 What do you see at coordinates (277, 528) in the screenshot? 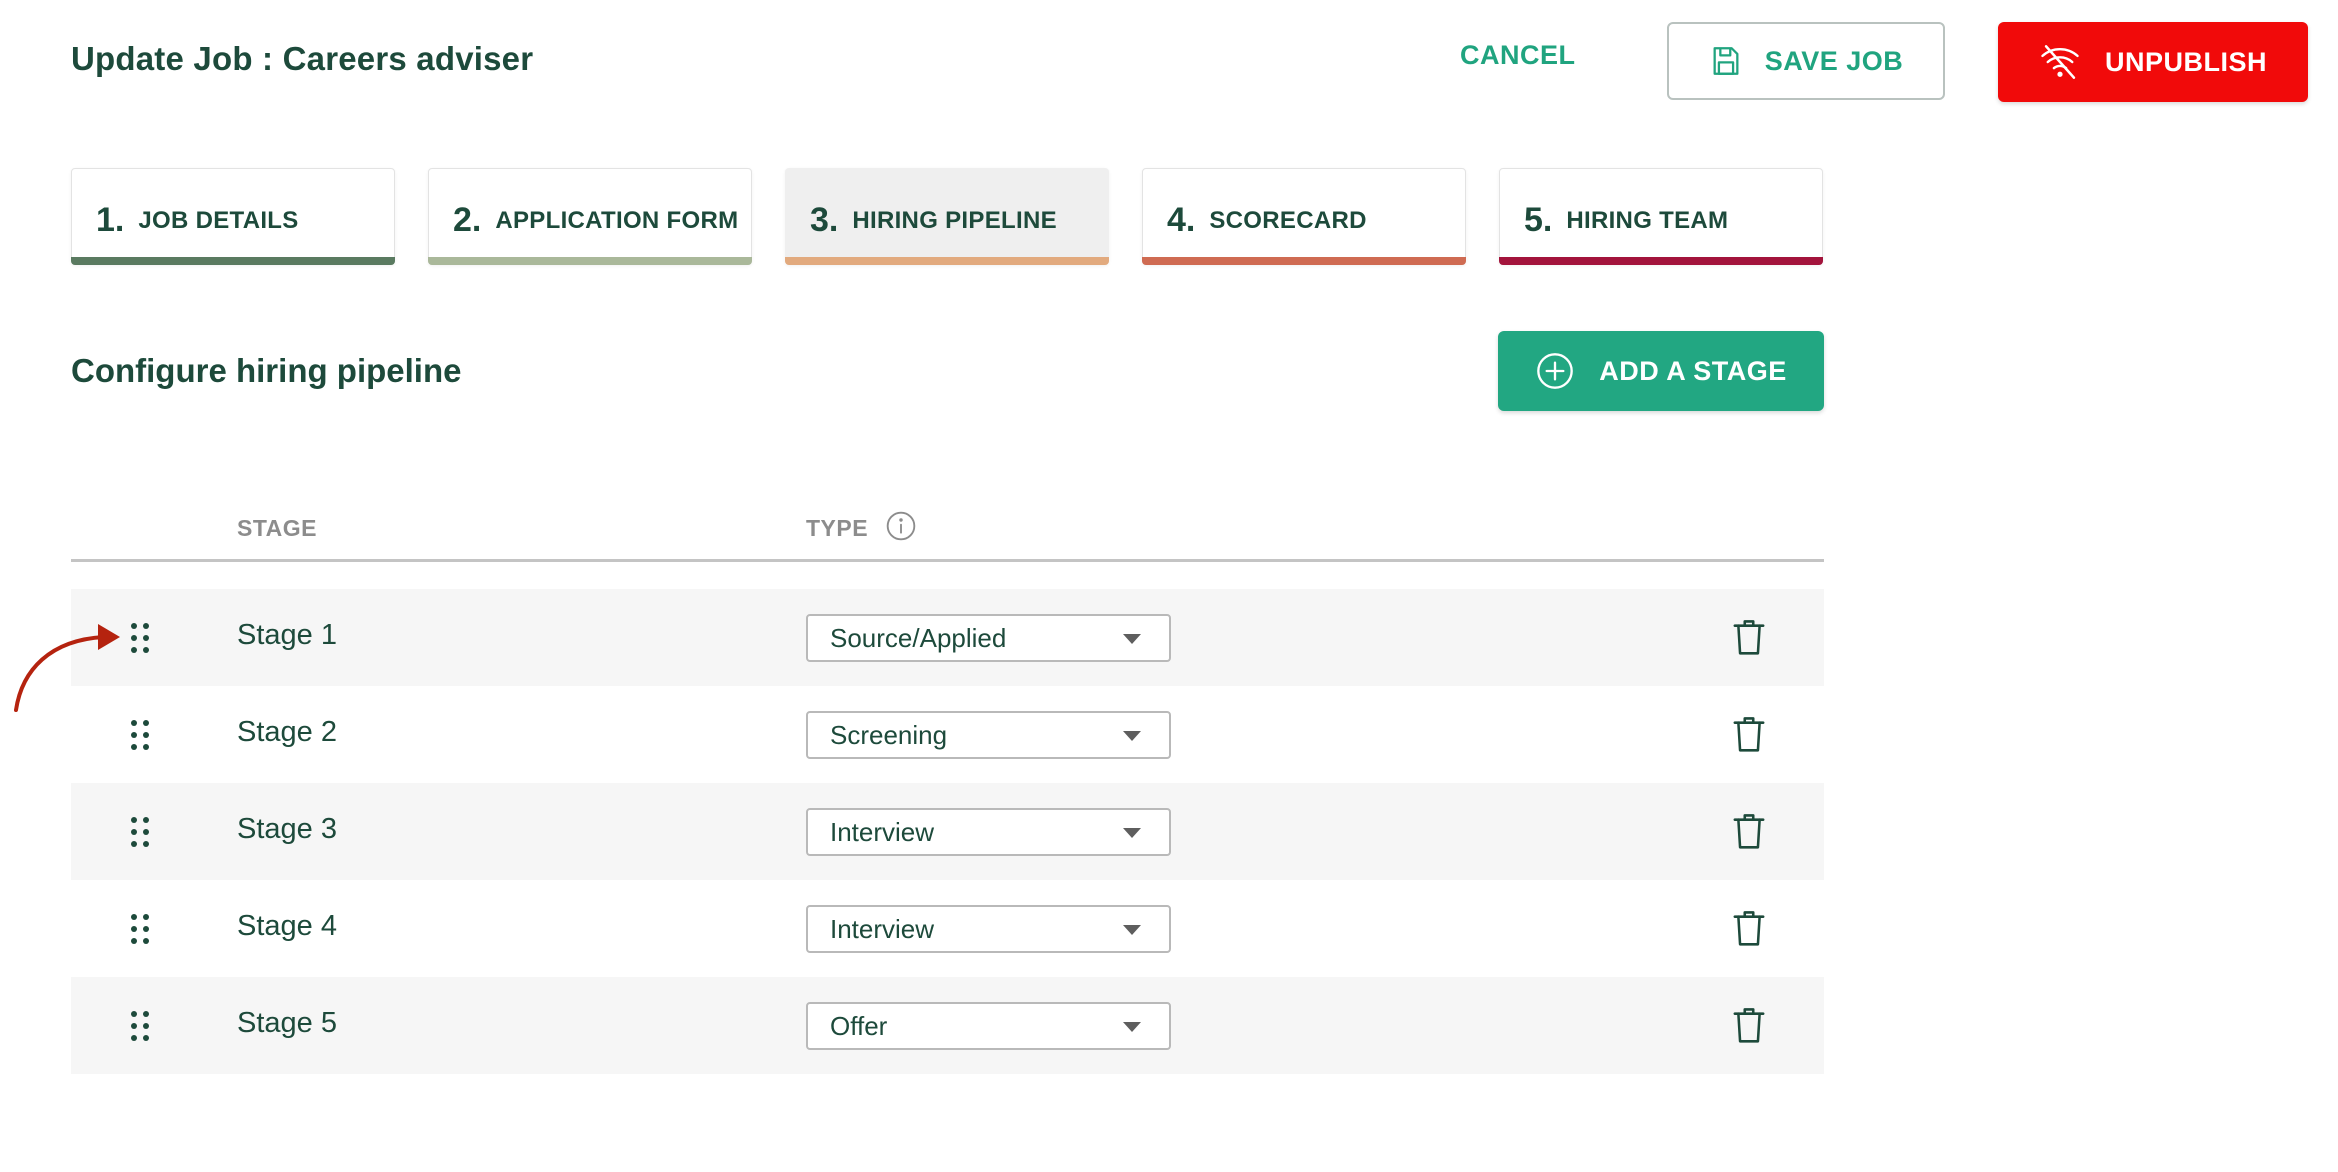
I see `column-header-stage: STAGE` at bounding box center [277, 528].